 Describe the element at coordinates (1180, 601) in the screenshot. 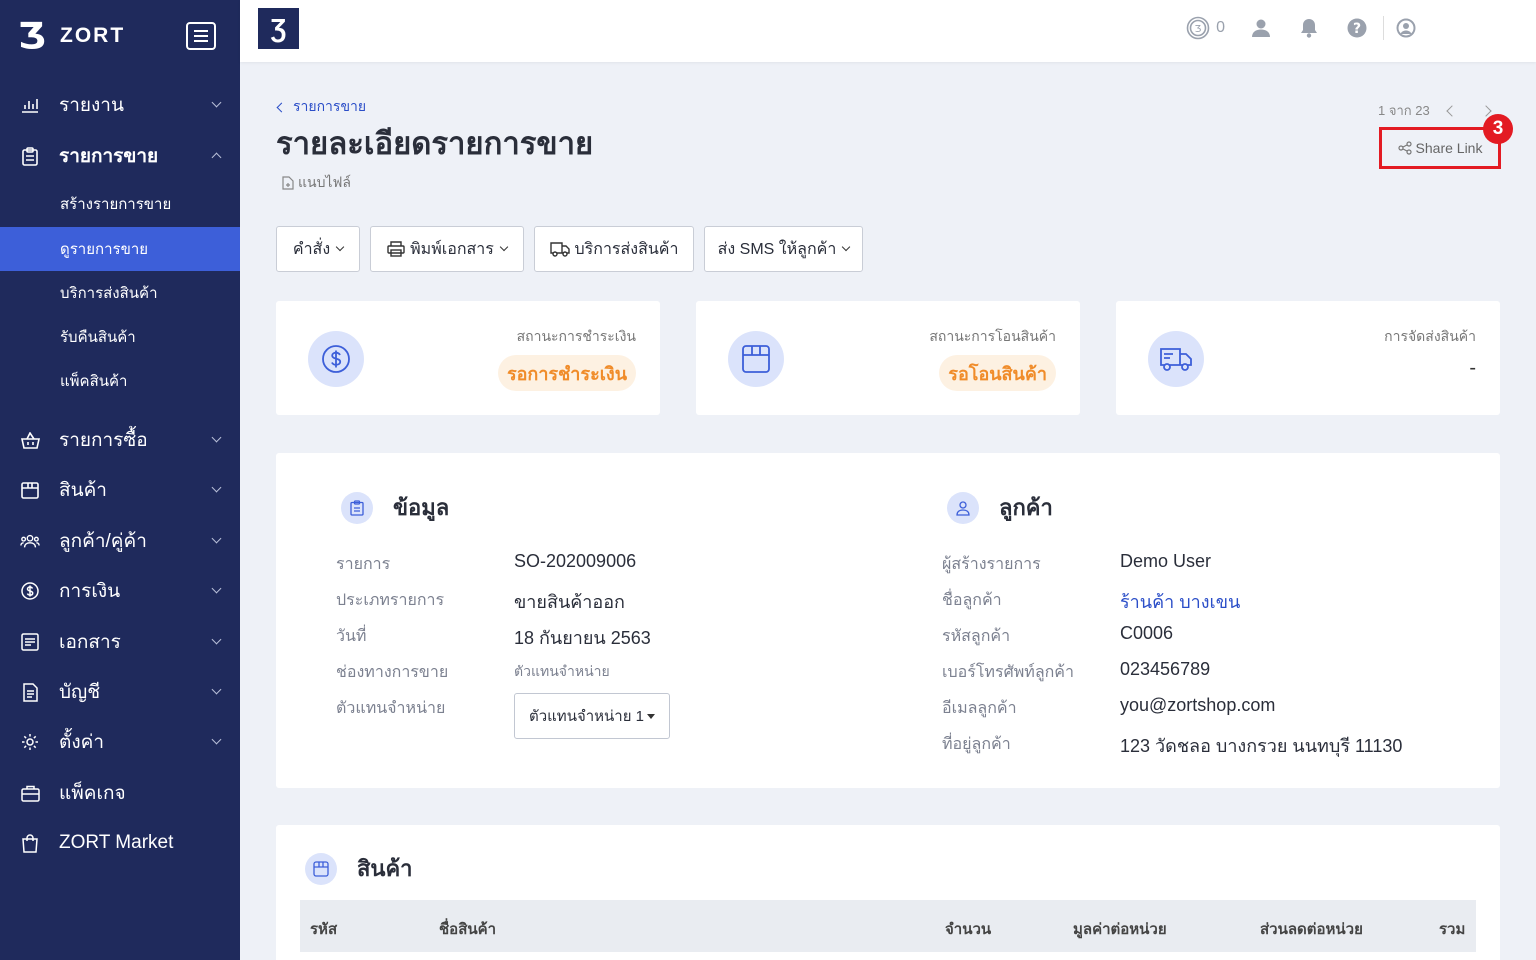

I see `customer-name-link: ร้านค้า บางเขน` at that location.